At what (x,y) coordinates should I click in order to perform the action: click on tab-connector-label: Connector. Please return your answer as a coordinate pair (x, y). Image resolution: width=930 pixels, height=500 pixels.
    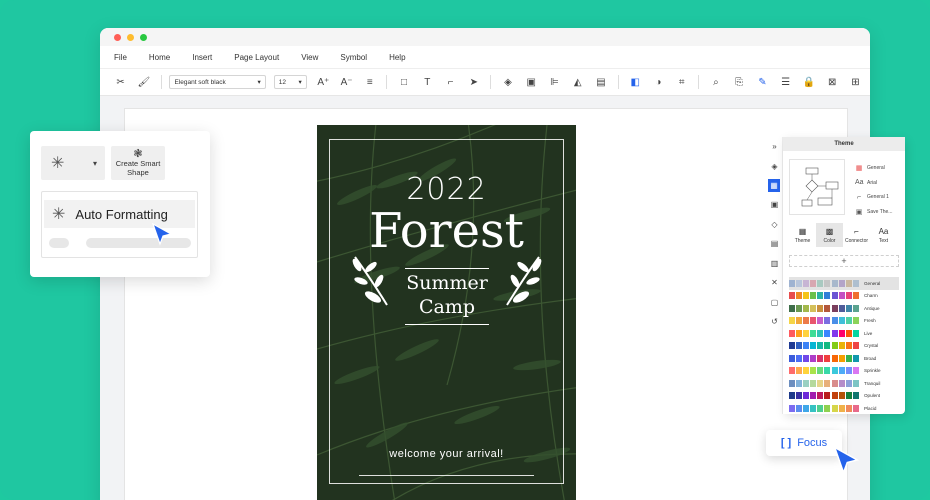
    Looking at the image, I should click on (856, 240).